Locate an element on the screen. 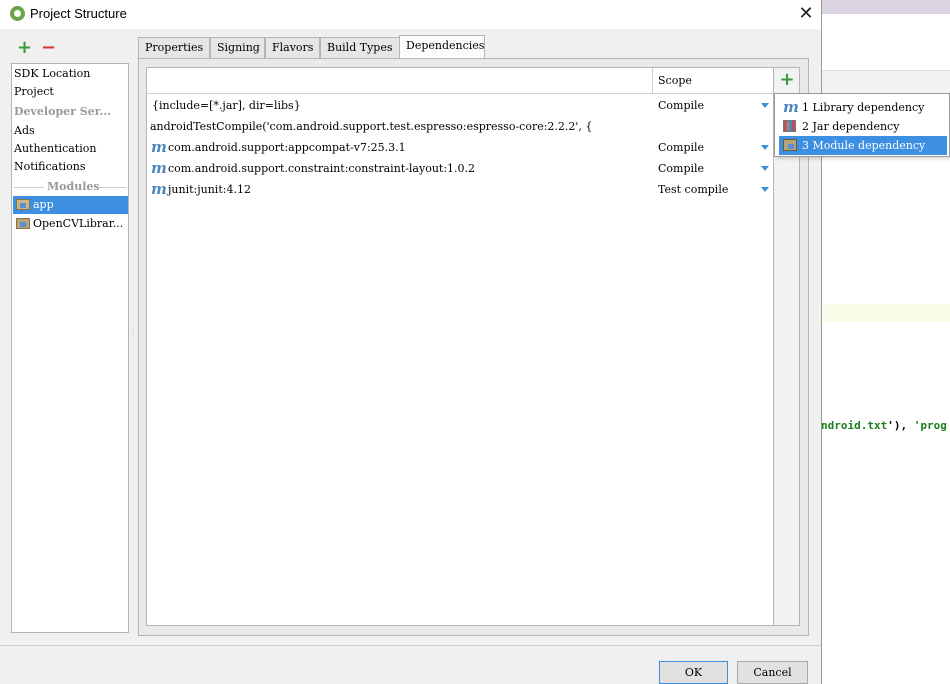  dependency-column-header is located at coordinates (400, 81).